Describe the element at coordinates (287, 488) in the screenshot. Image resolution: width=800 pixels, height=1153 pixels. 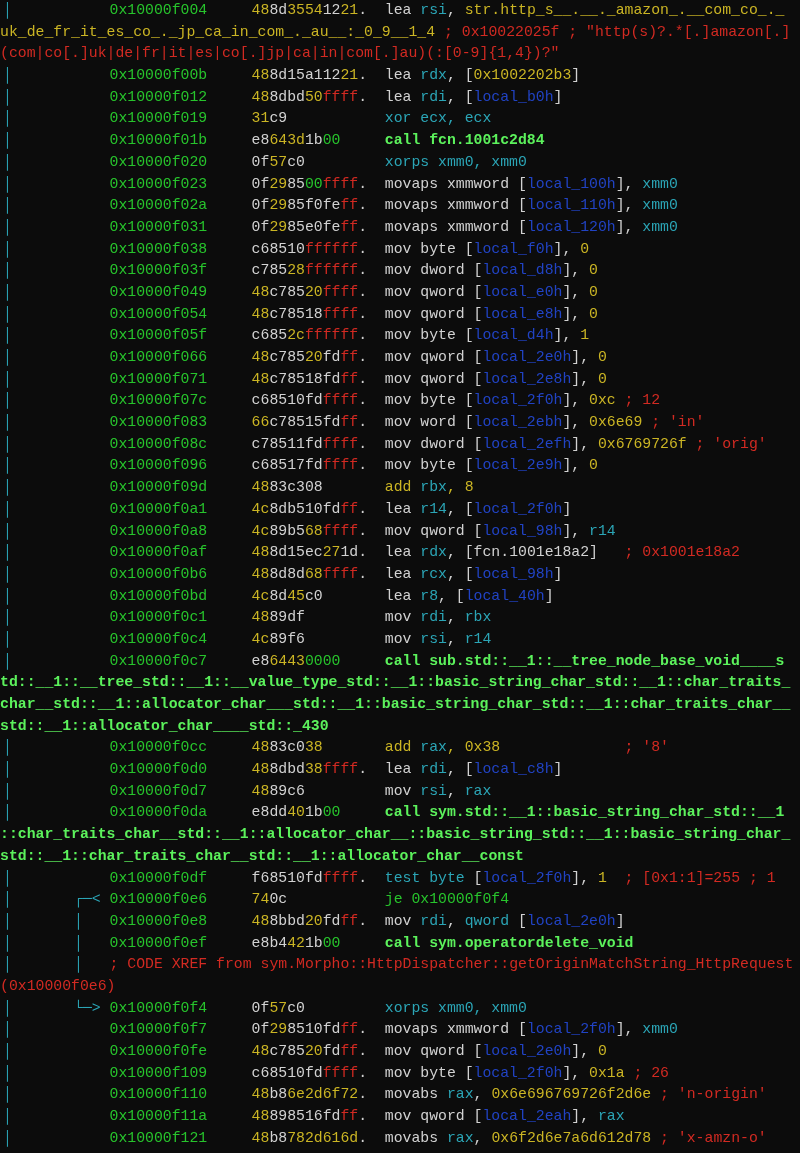
I see `opcode-bytes: 4883c308` at that location.